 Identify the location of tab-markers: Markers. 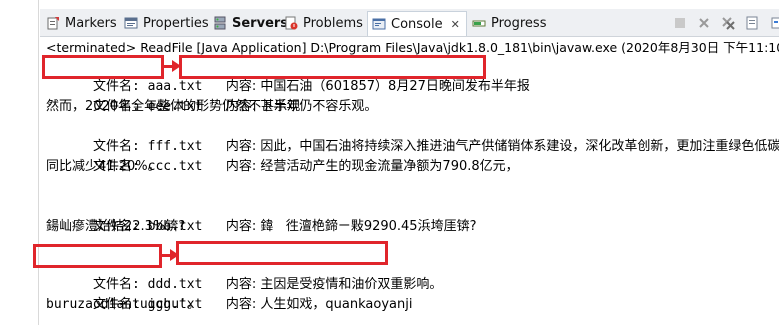
(81, 23).